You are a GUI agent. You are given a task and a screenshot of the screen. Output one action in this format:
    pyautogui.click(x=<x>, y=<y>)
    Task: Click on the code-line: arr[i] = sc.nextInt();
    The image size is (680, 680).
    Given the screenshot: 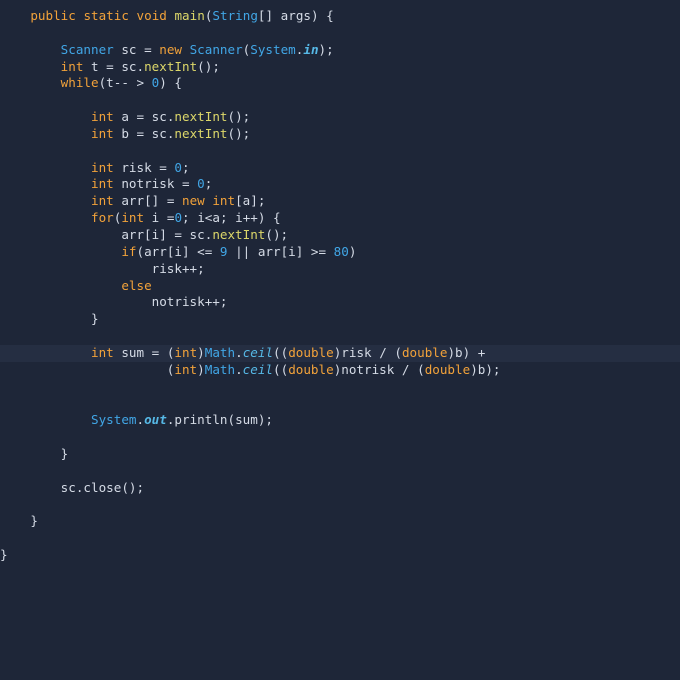 What is the action you would take?
    pyautogui.click(x=340, y=235)
    